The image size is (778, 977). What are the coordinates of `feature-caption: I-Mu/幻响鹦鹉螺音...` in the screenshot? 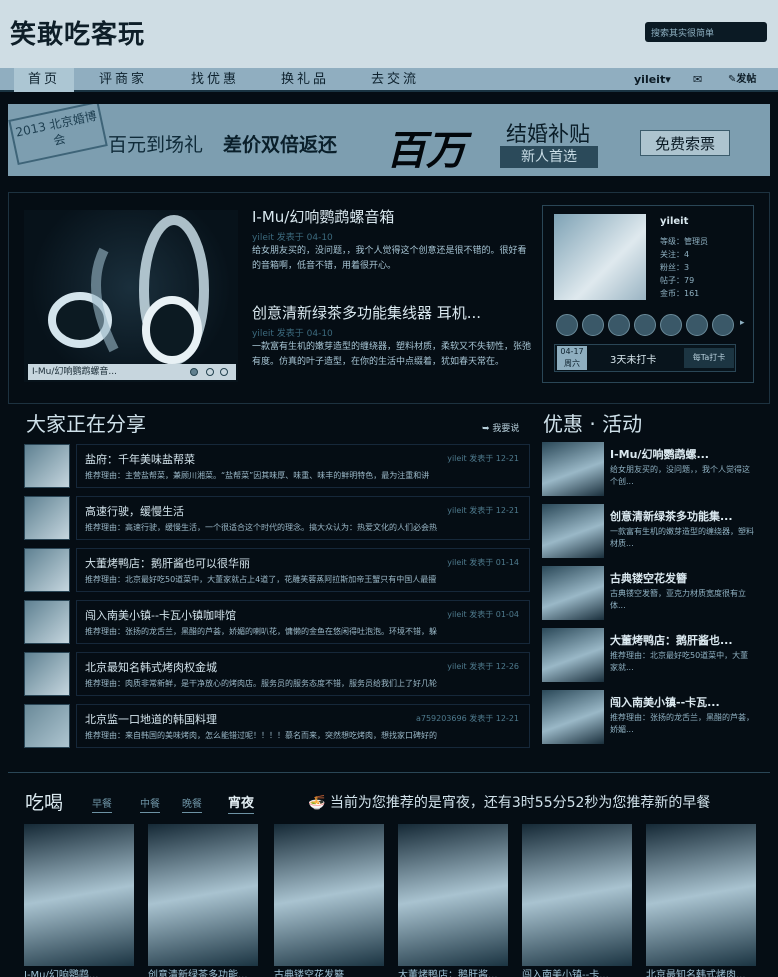 It's located at (132, 372).